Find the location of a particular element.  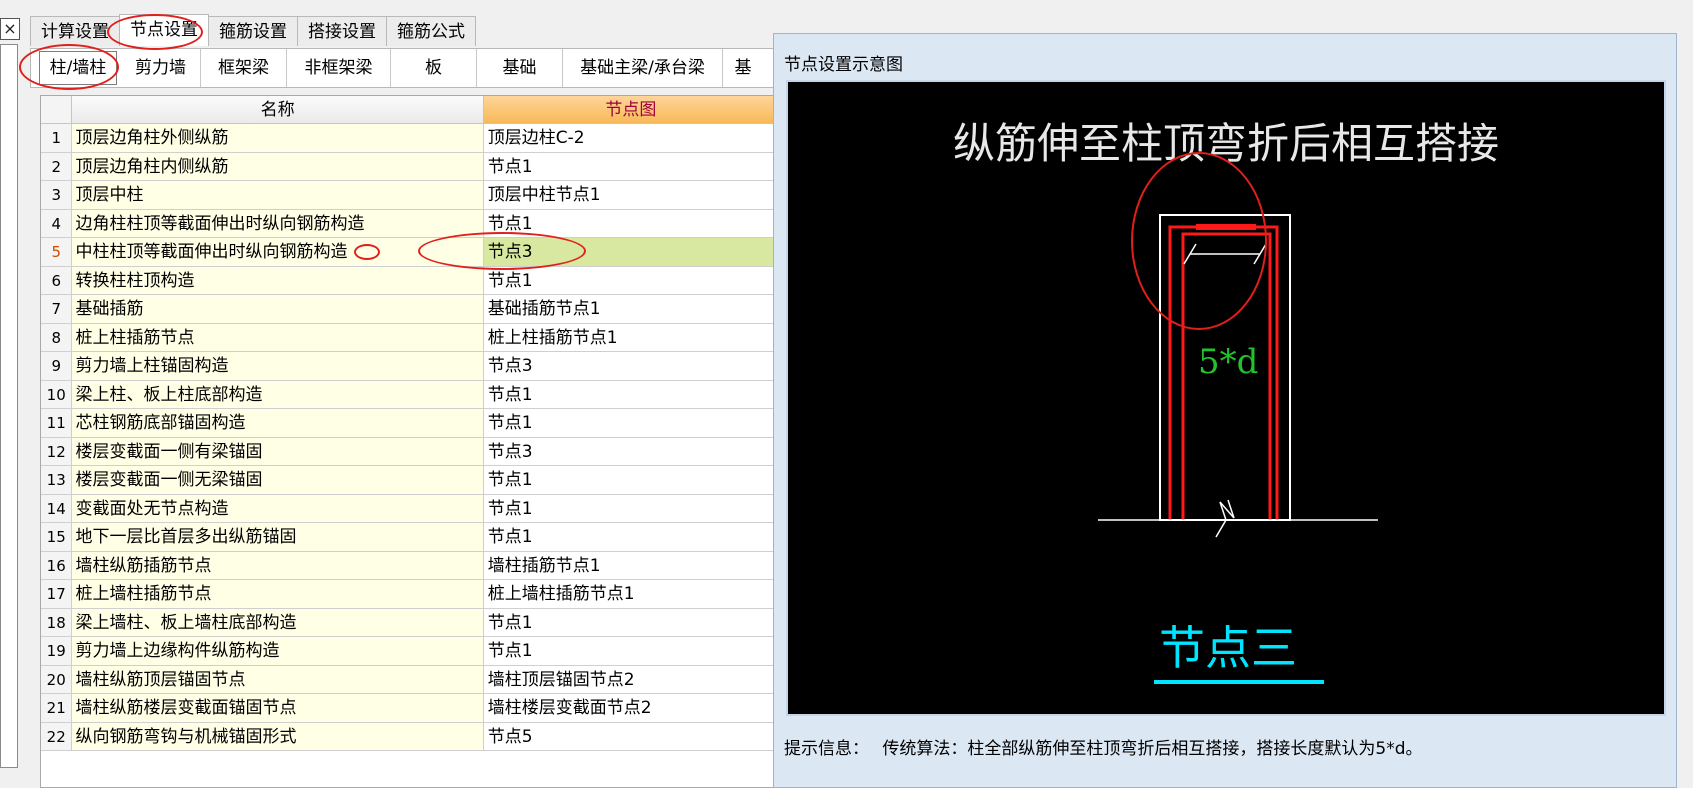

table-row: 8 桩上柱插筋节点 桩上柱插筋节点1 is located at coordinates (410, 337).